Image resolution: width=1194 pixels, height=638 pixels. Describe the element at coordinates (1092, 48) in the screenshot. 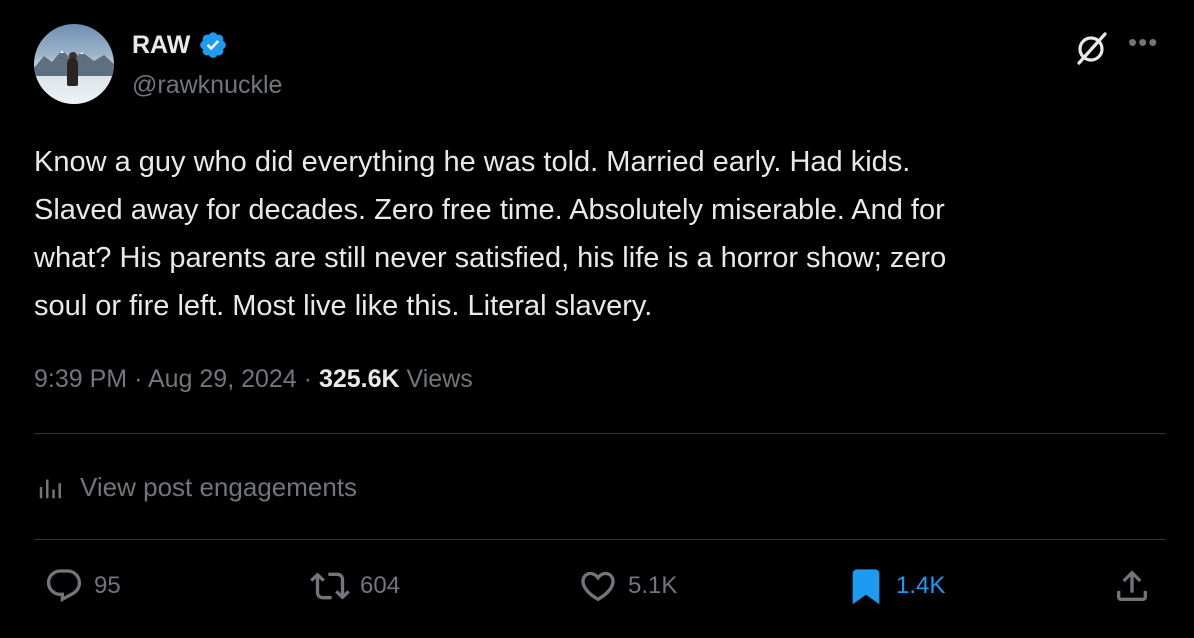

I see `grok-icon` at that location.